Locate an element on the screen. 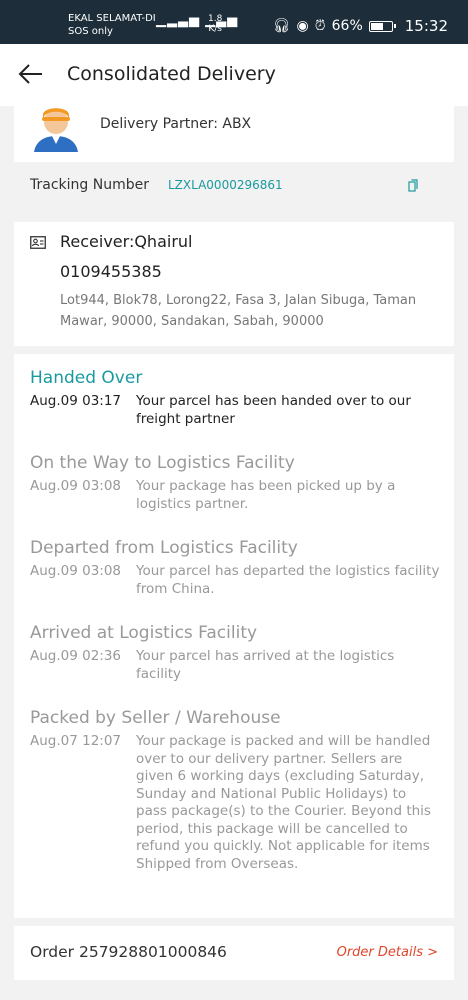  order-details-link: Order Details > is located at coordinates (387, 952).